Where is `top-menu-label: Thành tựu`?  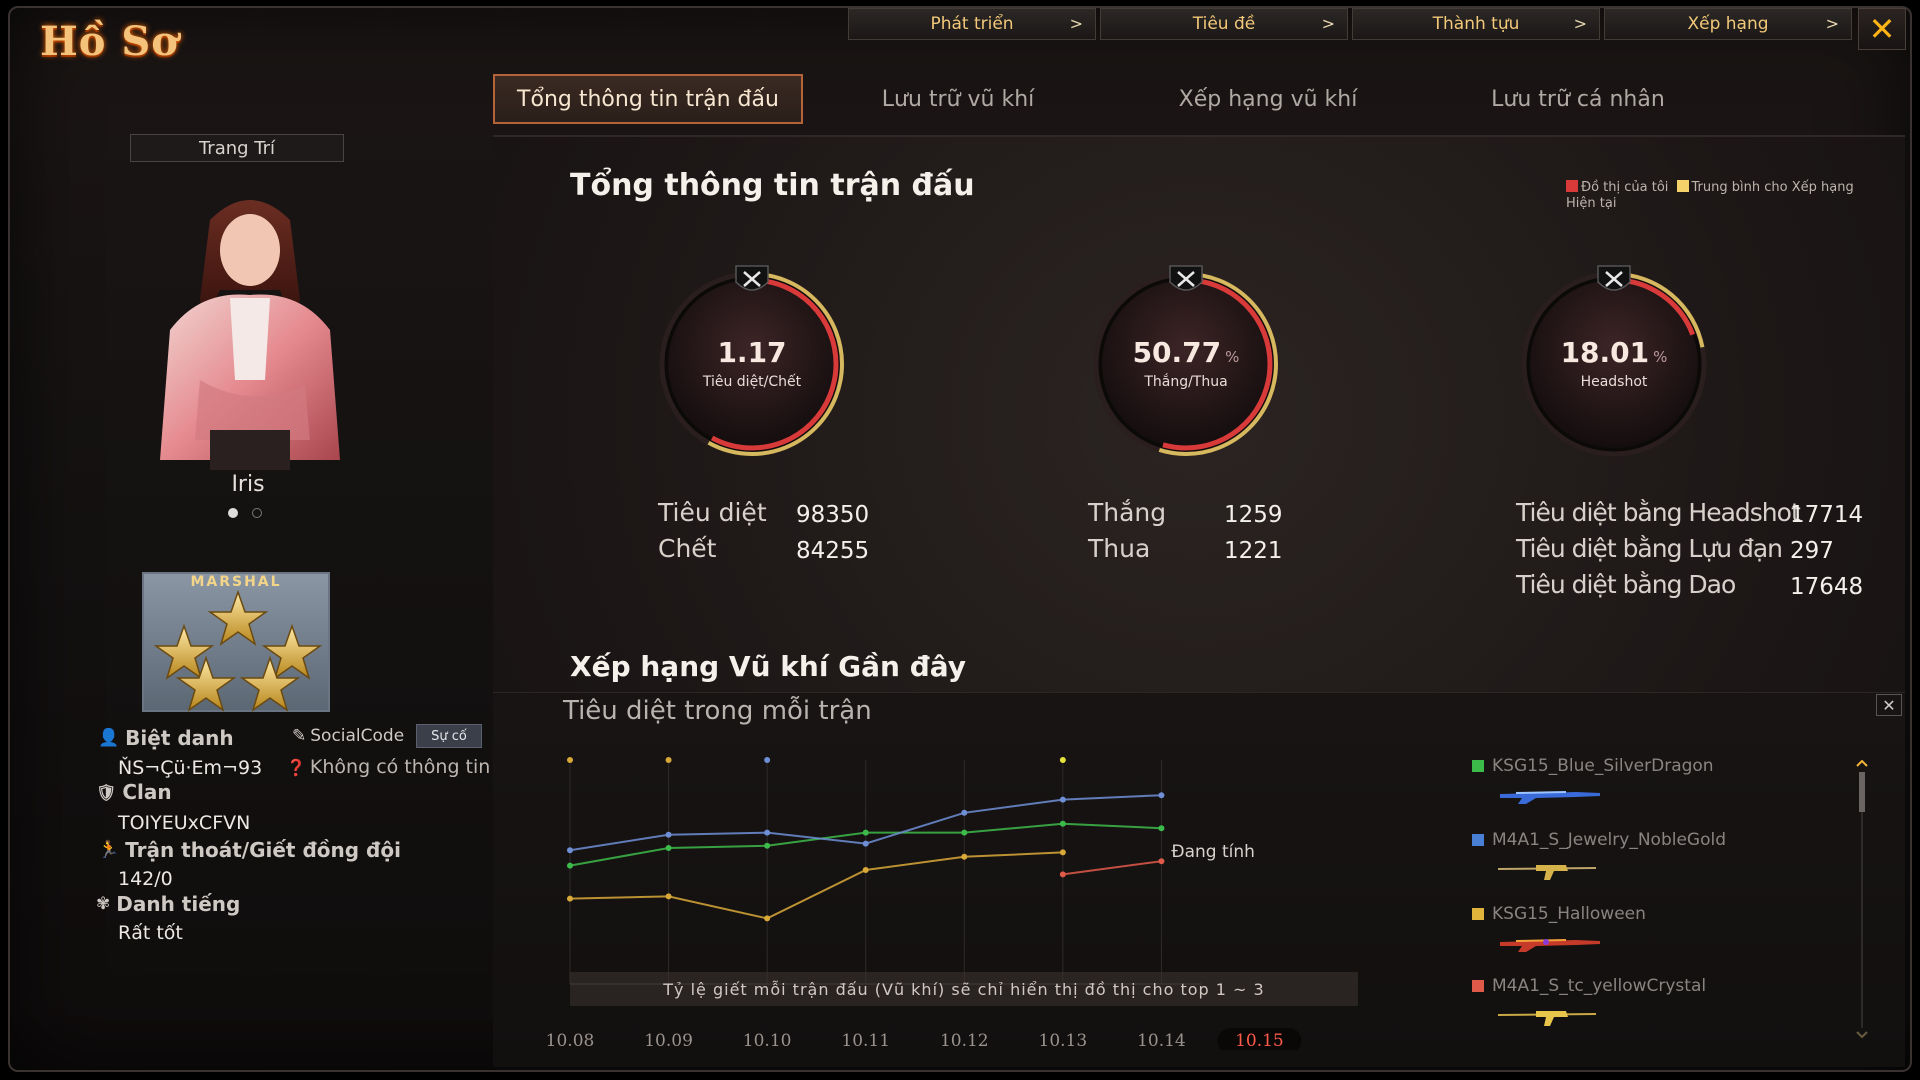
top-menu-label: Thành tựu is located at coordinates (1476, 24).